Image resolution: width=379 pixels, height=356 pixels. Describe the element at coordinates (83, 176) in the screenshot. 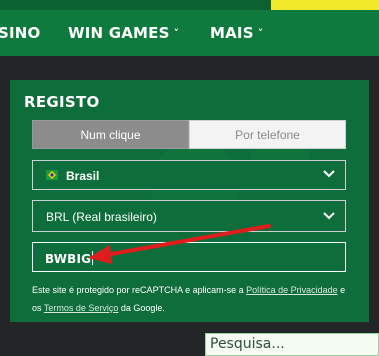

I see `country-value: Brasil` at that location.